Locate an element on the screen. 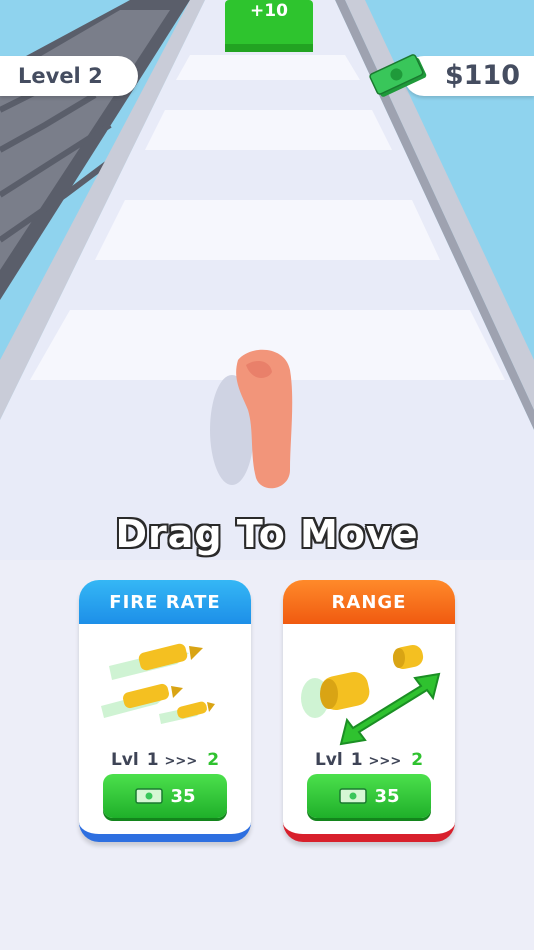  range-arrows: >>> is located at coordinates (385, 761).